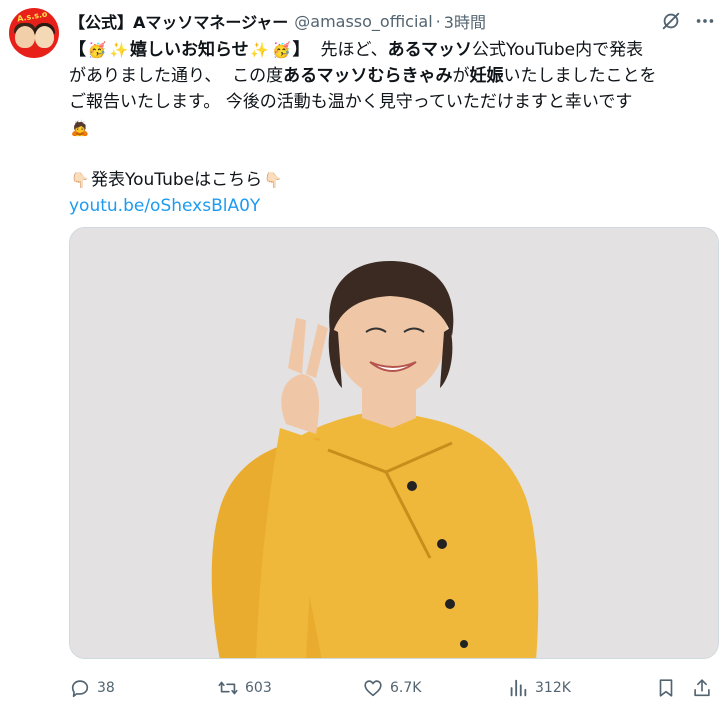 The height and width of the screenshot is (704, 728). I want to click on like-icon, so click(373, 688).